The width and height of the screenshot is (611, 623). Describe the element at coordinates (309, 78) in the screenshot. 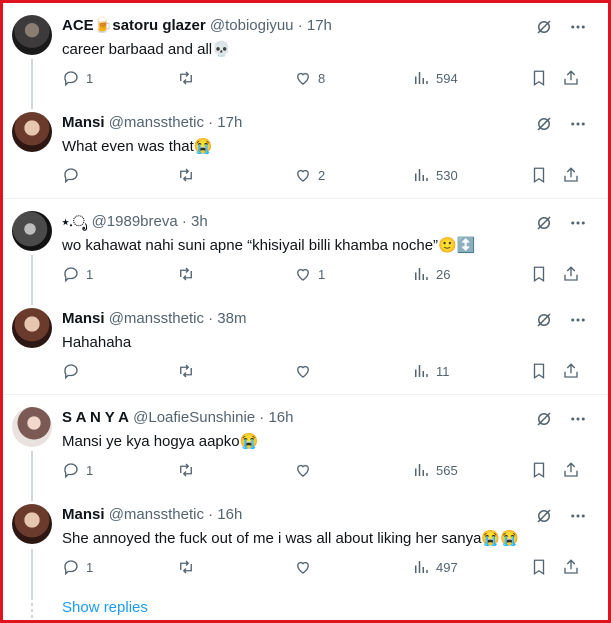

I see `like-button: 8` at that location.